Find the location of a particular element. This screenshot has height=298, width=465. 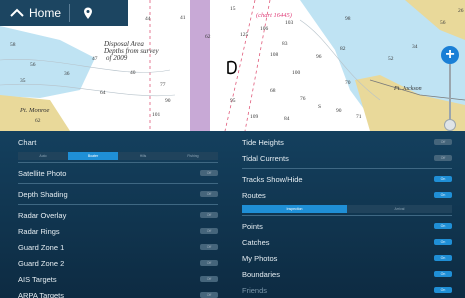

depth-sounding: S is located at coordinates (319, 107).